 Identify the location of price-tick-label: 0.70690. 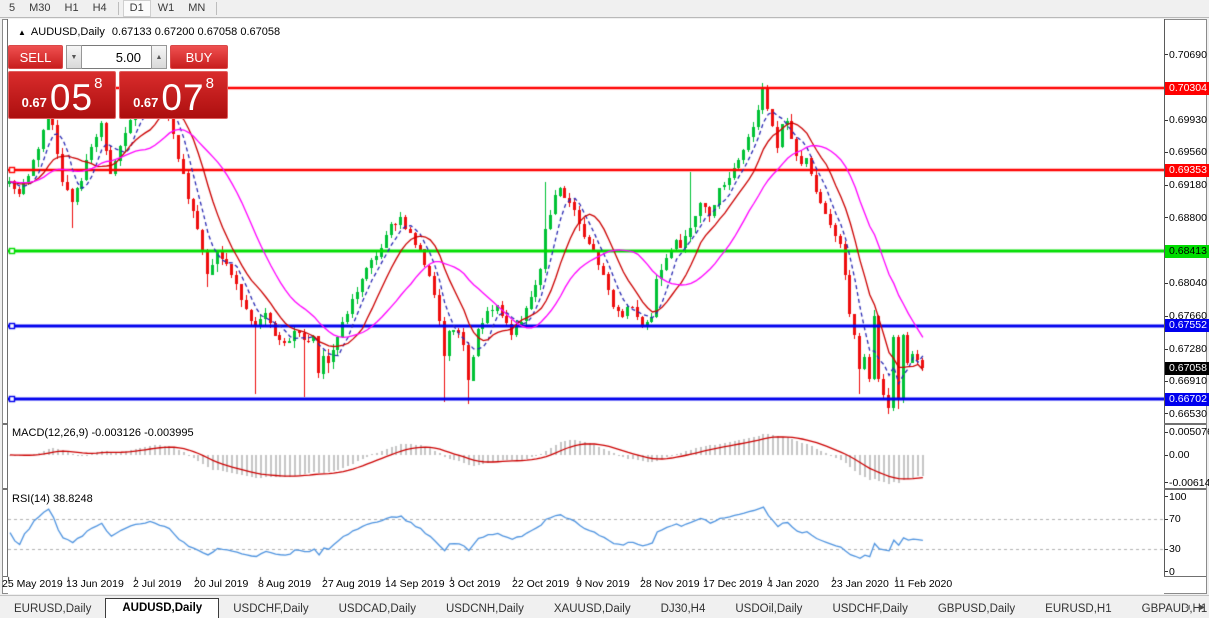
(1188, 54).